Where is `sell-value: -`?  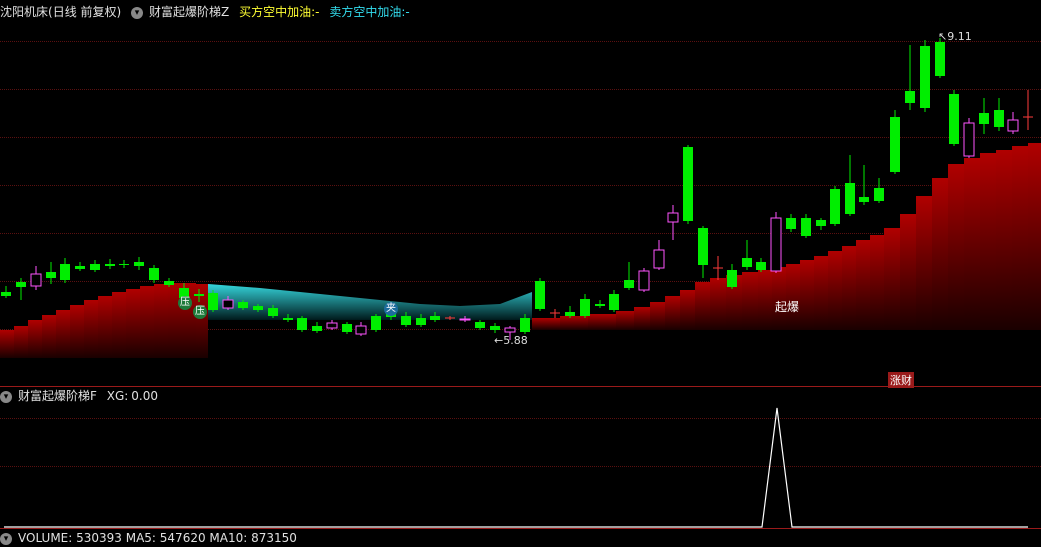
sell-value: - is located at coordinates (407, 12).